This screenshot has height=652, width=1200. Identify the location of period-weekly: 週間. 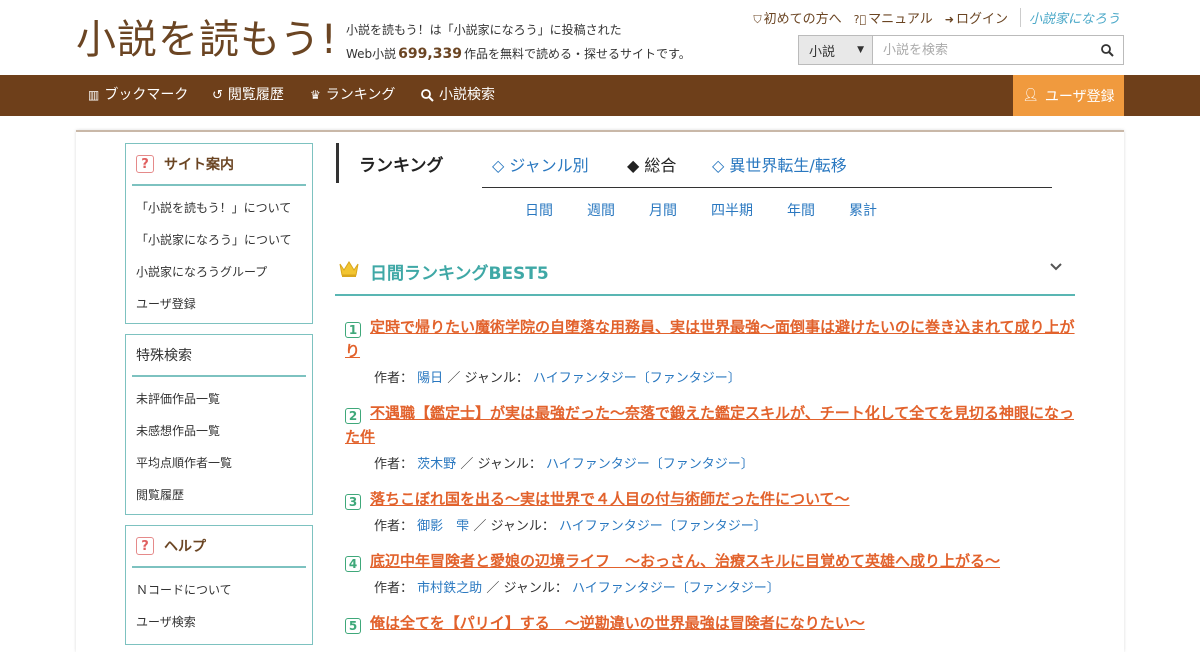
(601, 210).